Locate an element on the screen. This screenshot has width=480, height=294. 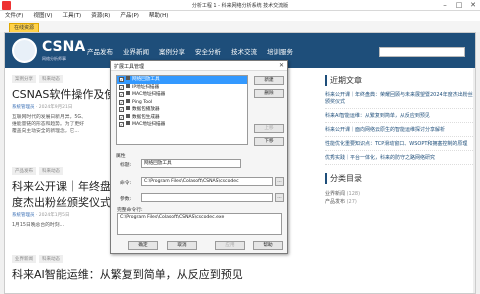
cmdline-label: 完整命令行: is located at coordinates (130, 210).